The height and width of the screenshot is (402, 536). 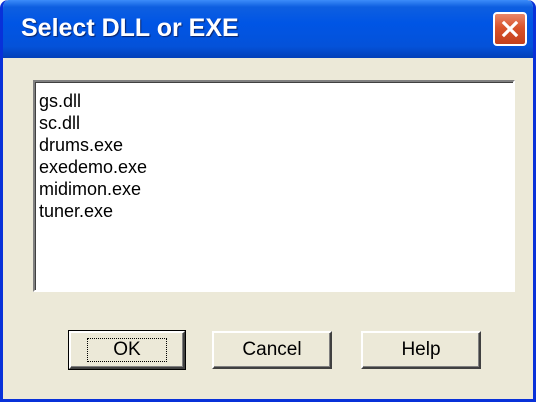 I want to click on cancel-button: Cancel, so click(x=272, y=350).